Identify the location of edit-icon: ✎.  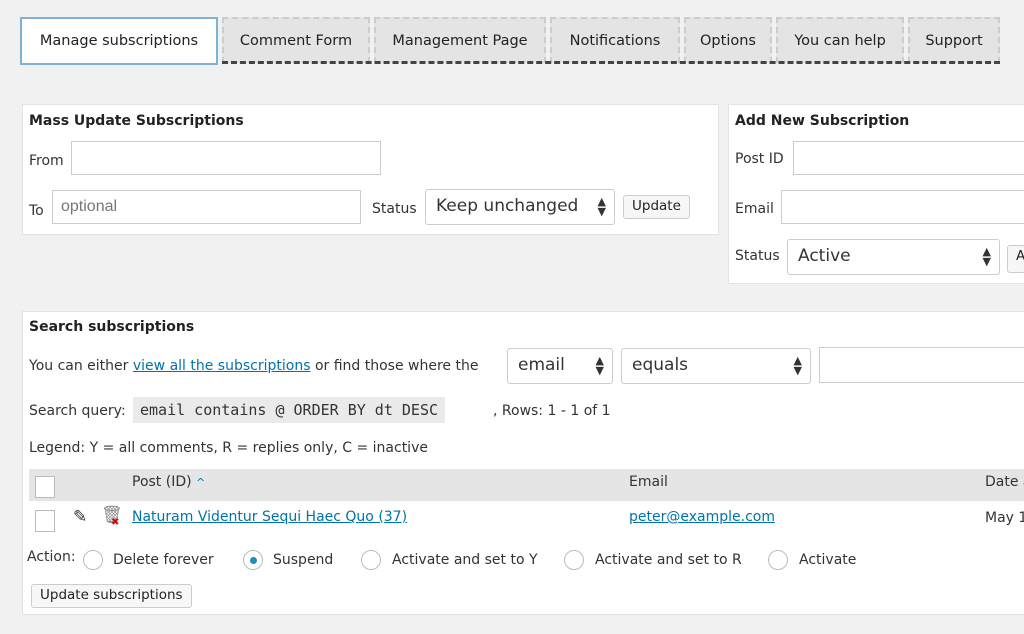
(80, 517).